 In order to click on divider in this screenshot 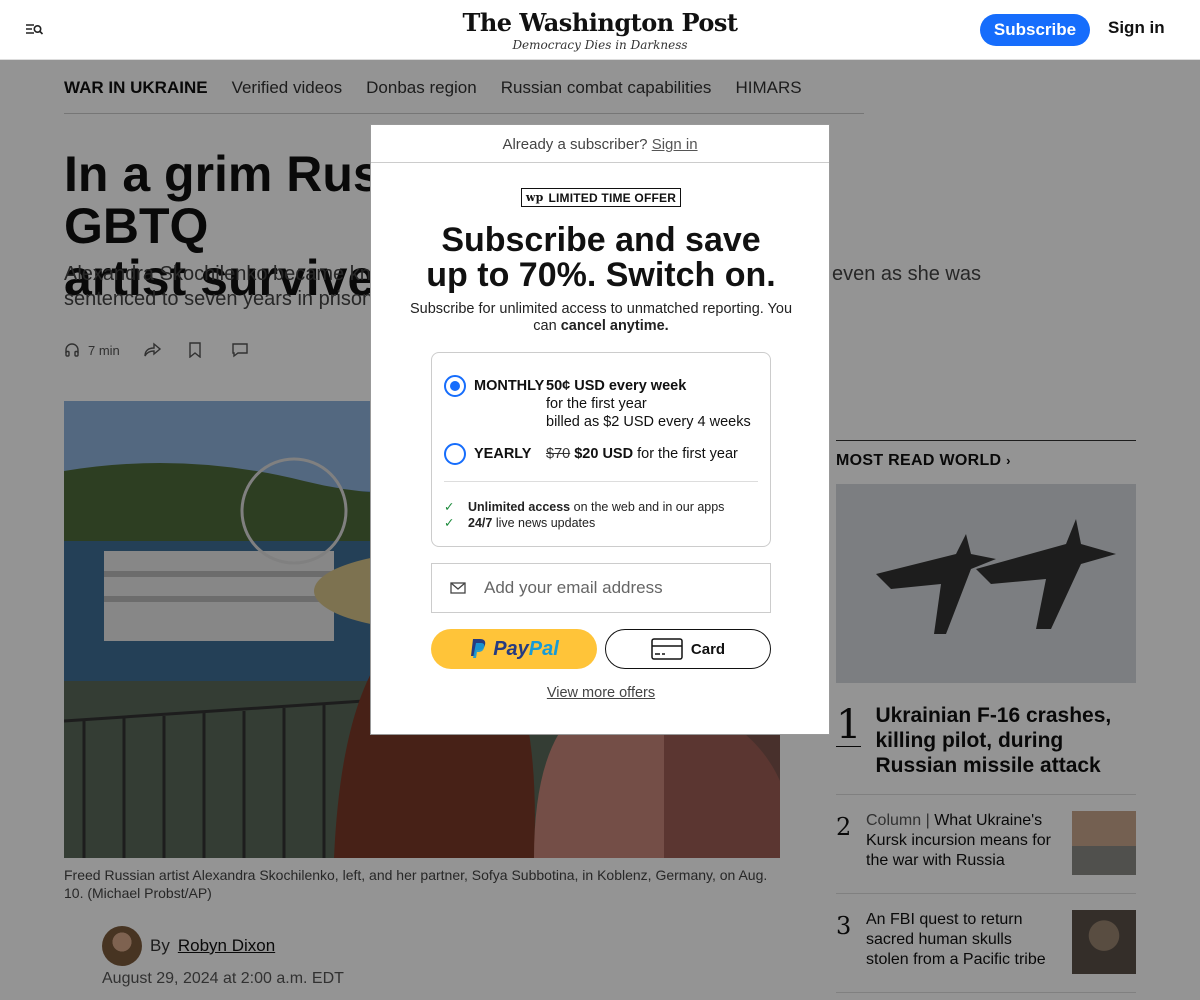, I will do `click(601, 481)`.